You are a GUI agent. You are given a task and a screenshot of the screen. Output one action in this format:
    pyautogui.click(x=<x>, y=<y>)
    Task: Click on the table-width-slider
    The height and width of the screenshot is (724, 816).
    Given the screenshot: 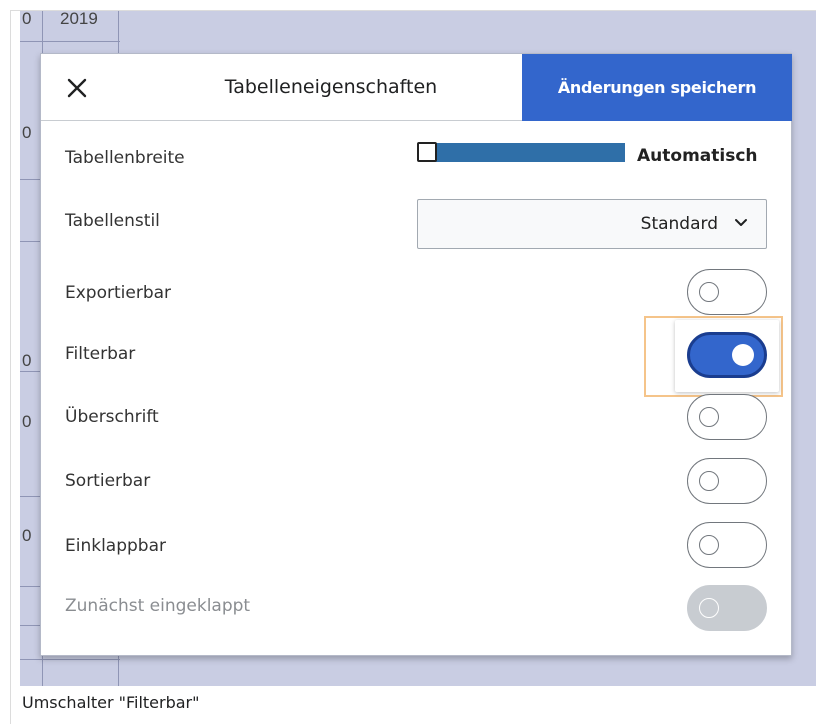 What is the action you would take?
    pyautogui.click(x=521, y=152)
    